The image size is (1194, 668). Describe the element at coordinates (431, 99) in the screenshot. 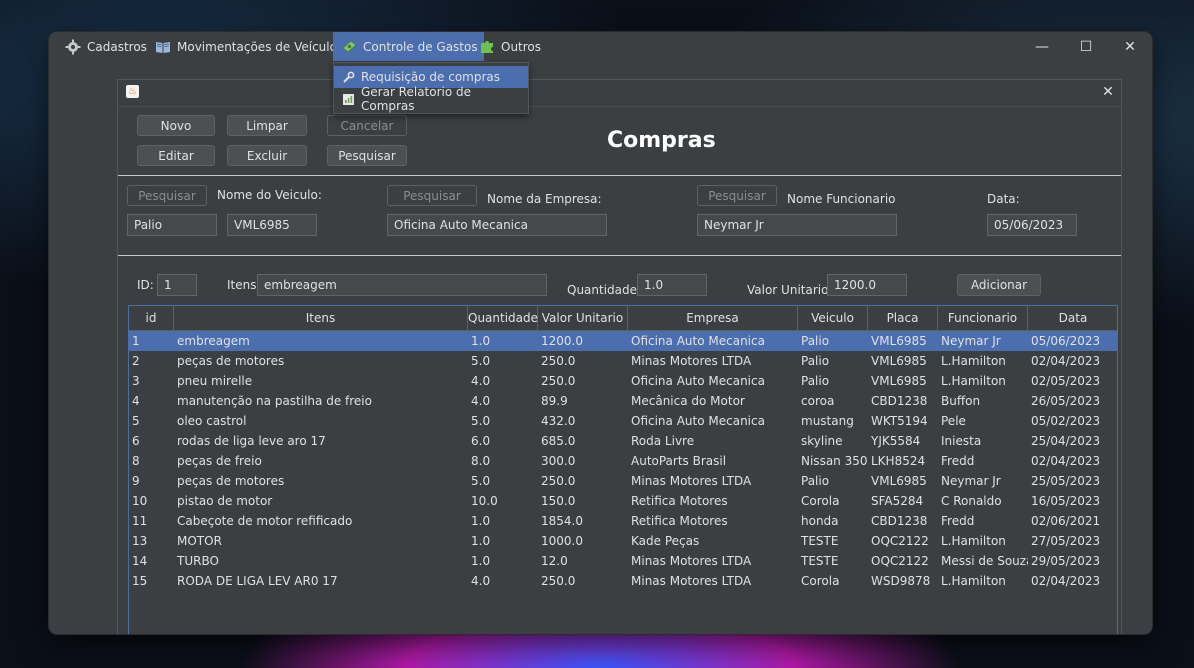

I see `menu-gerar-relatorio: Gerar Relatorio de Compras` at that location.